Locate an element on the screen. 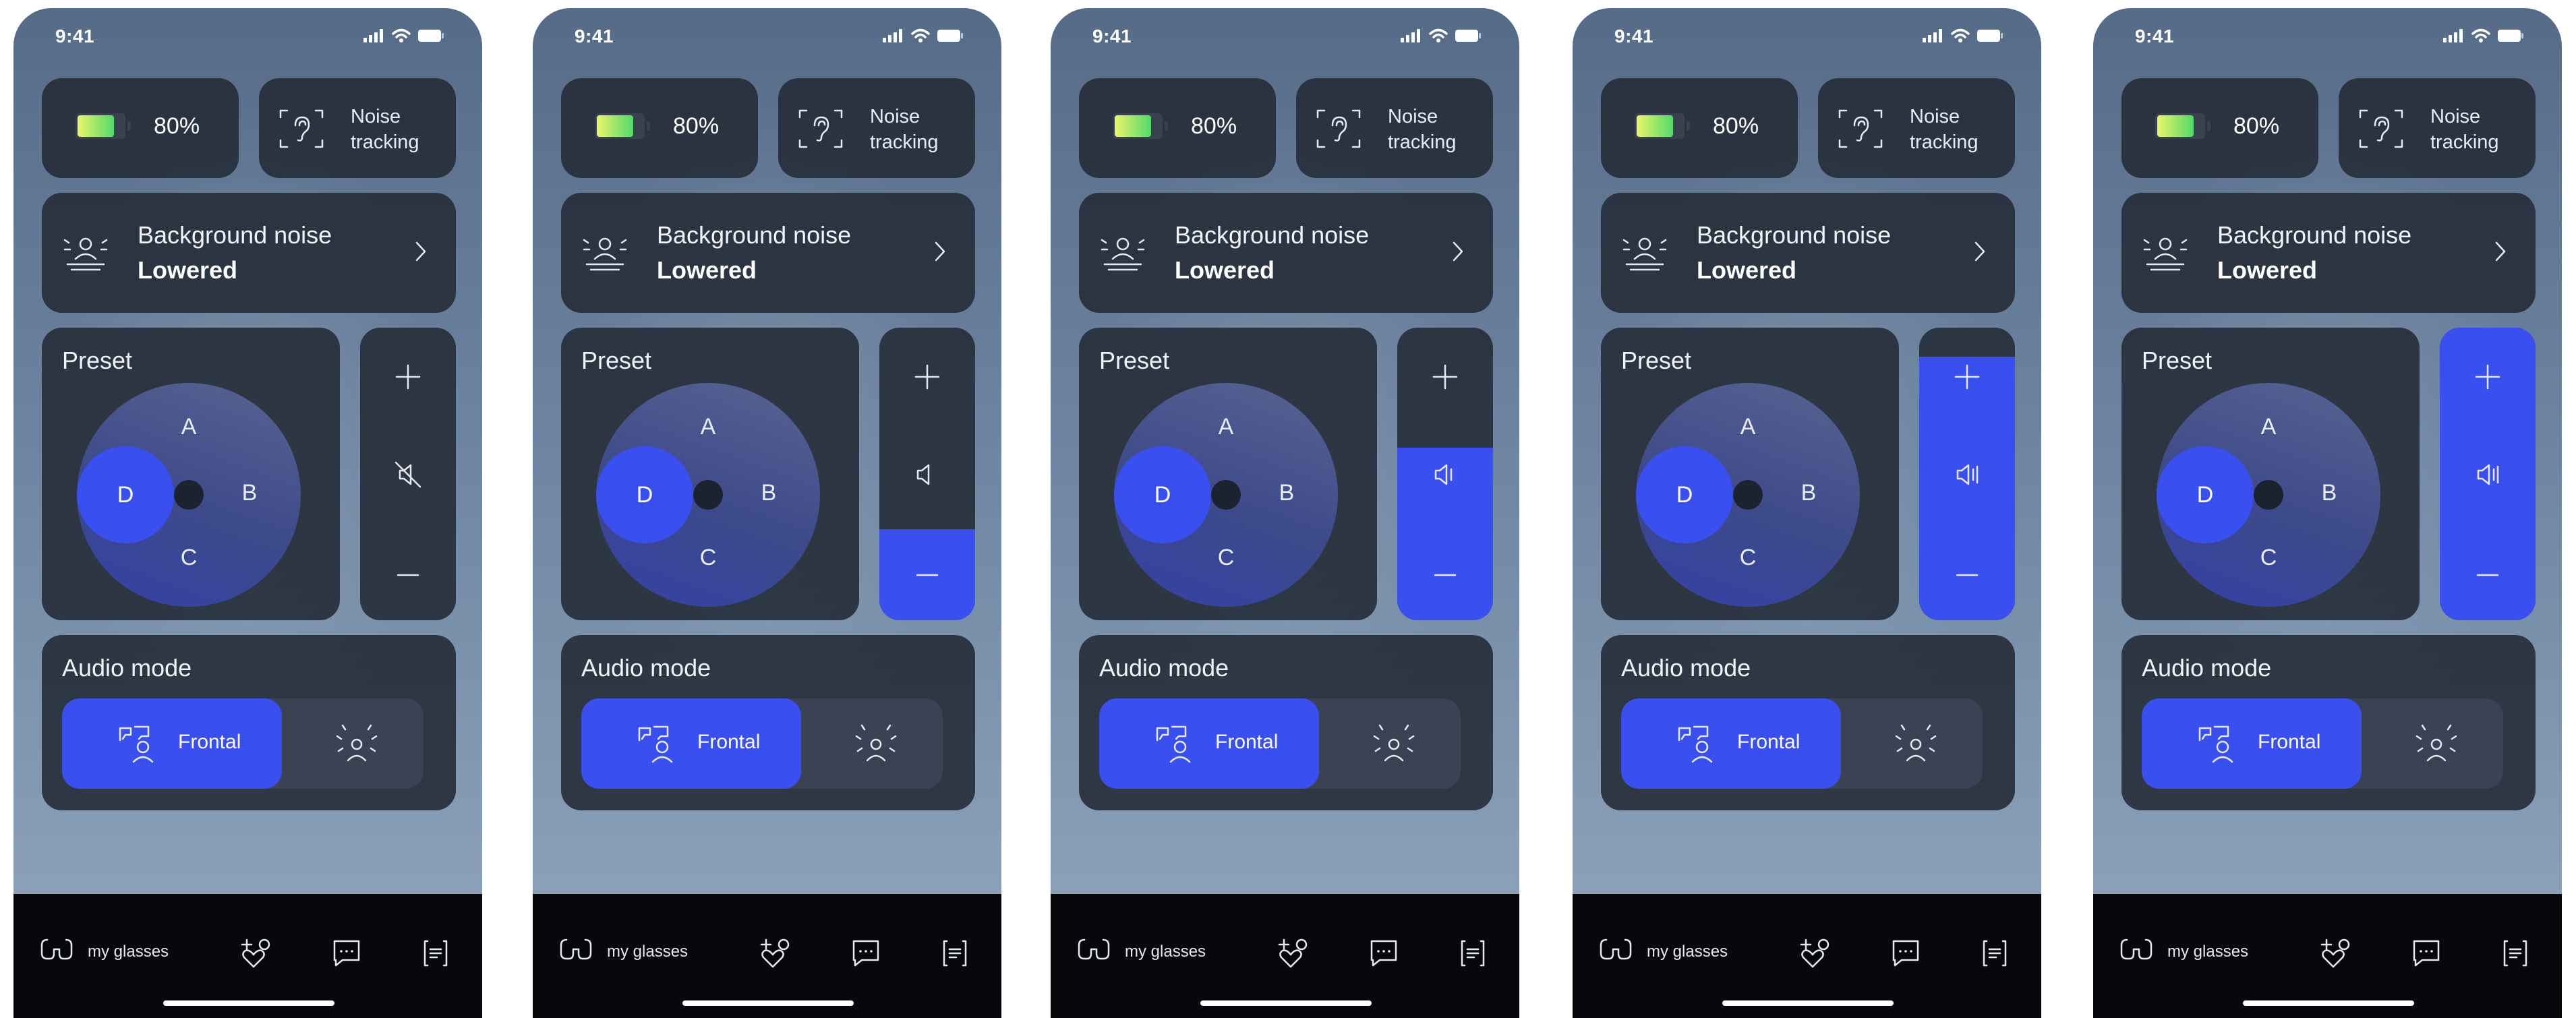 The width and height of the screenshot is (2576, 1018). tab-bar: my glasses is located at coordinates (247, 956).